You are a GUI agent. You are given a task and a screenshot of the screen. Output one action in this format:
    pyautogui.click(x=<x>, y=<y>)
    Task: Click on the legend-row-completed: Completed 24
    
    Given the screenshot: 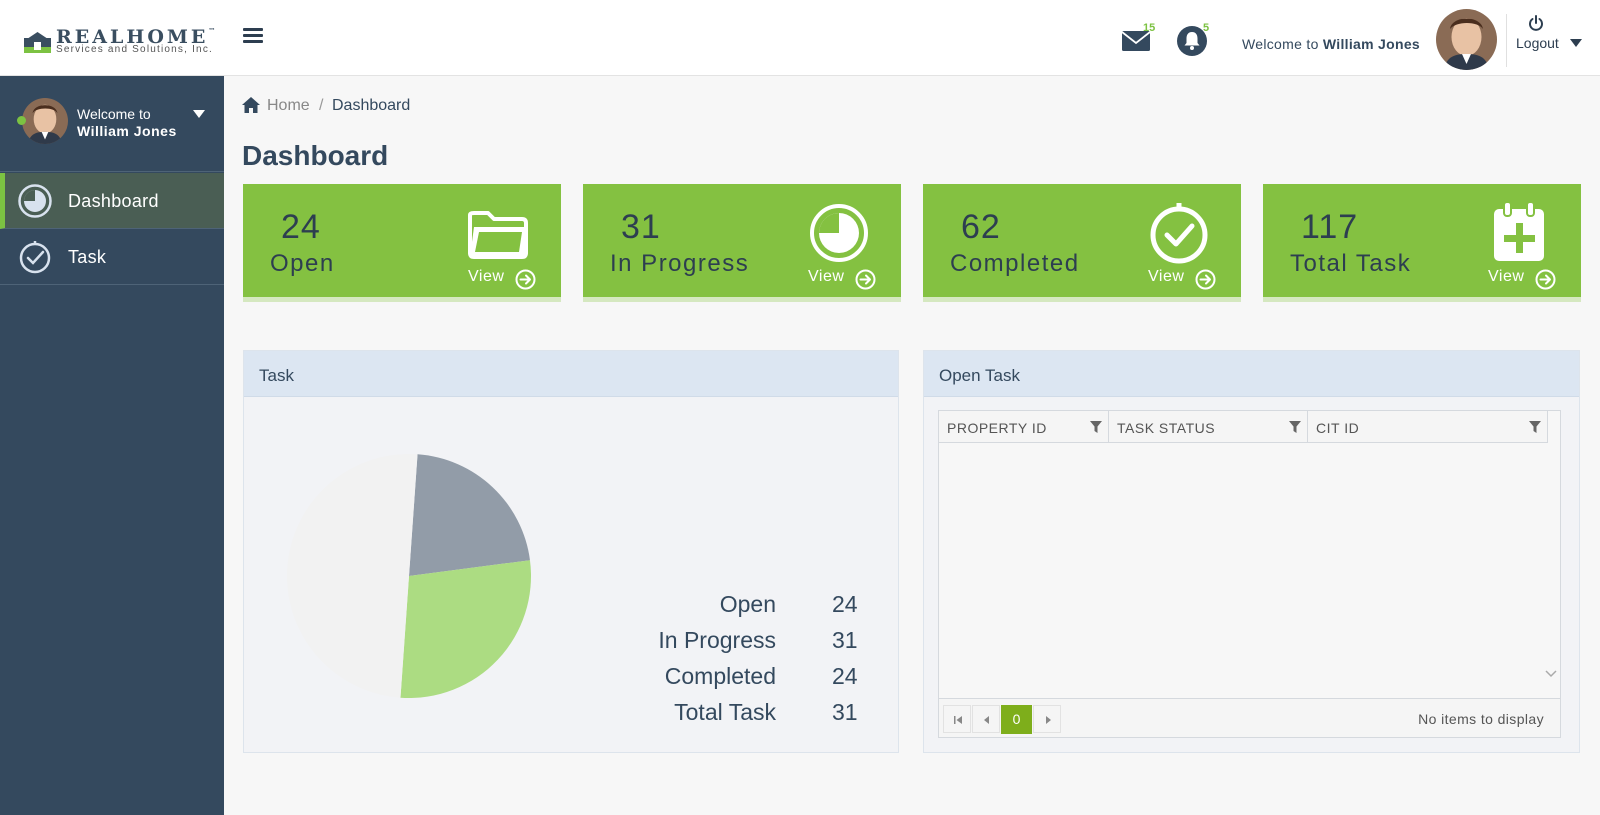 What is the action you would take?
    pyautogui.click(x=554, y=678)
    